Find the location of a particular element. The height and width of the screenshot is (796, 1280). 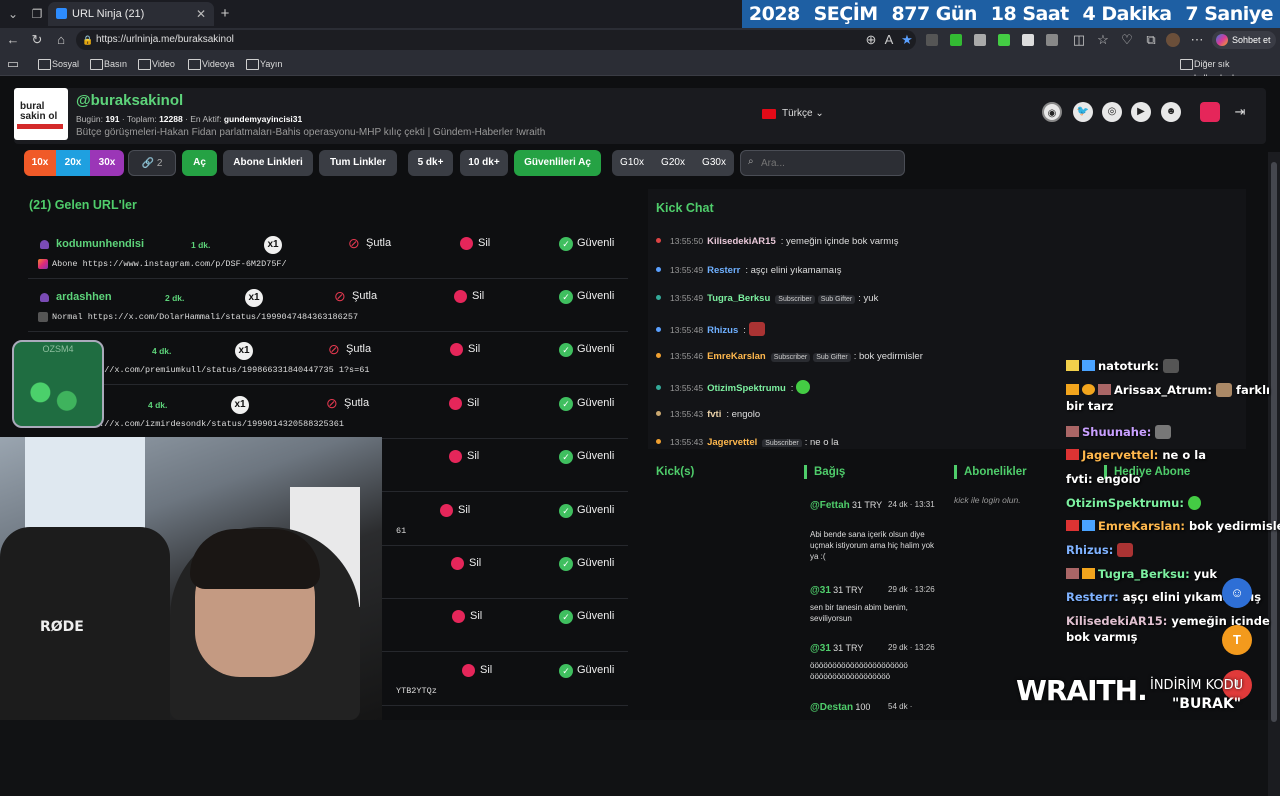

g10x-button: G10x is located at coordinates (632, 163).